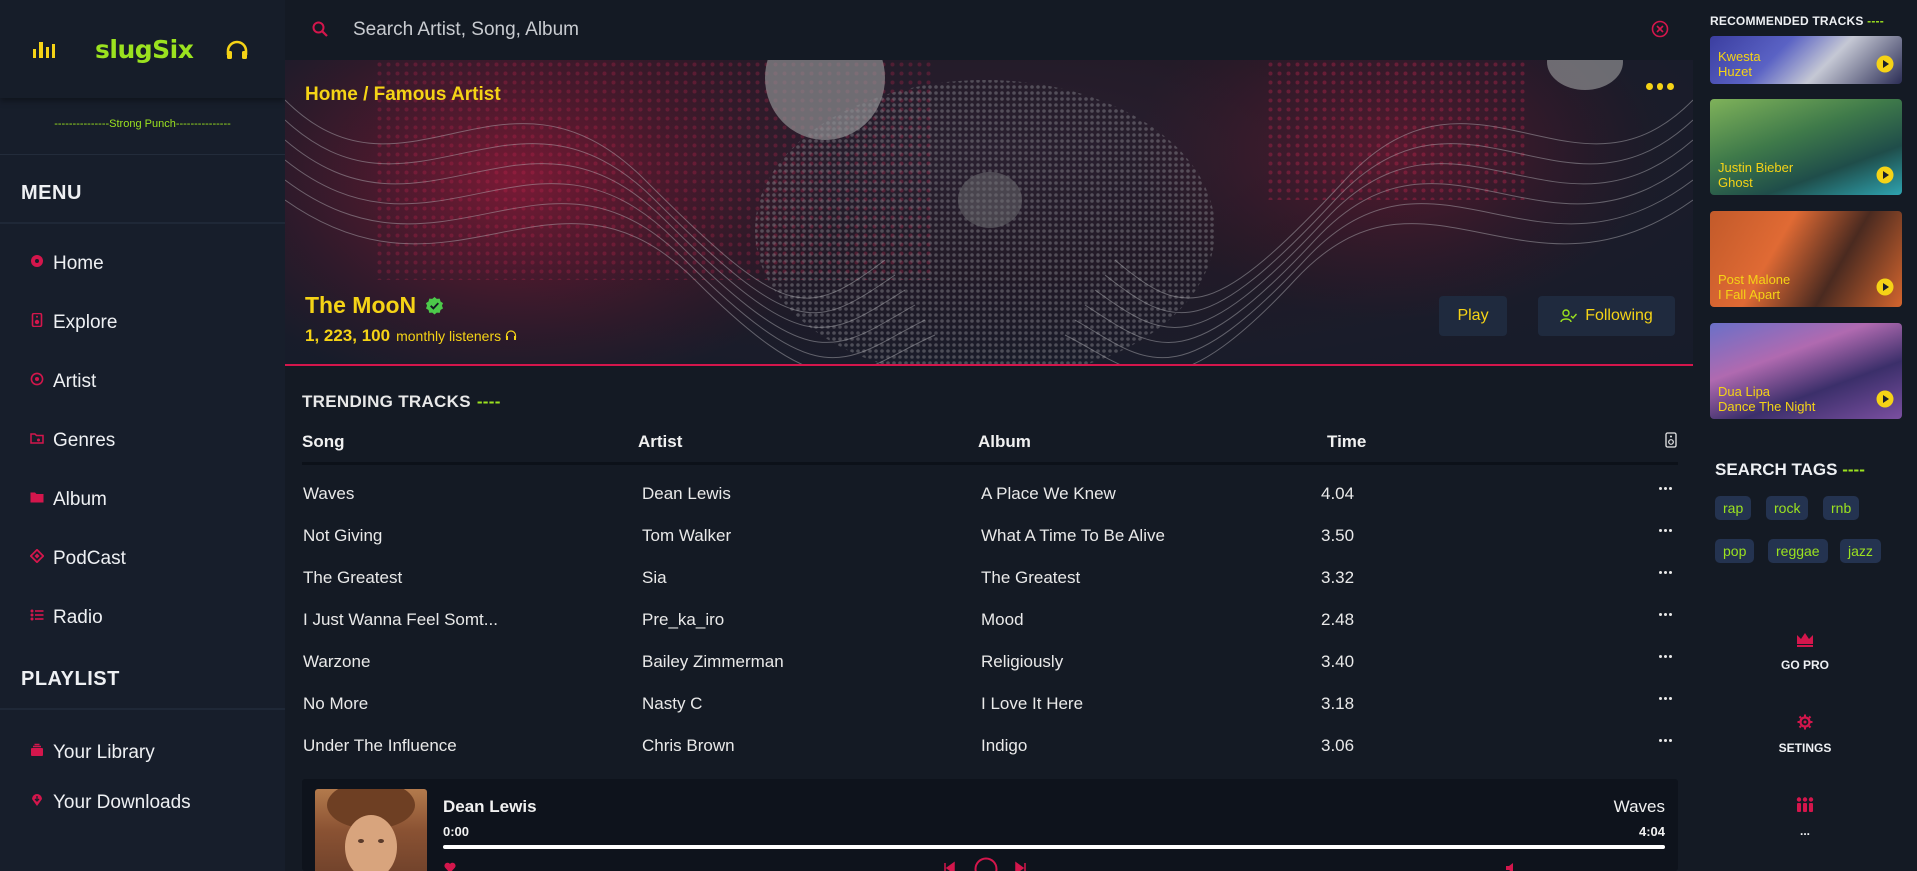  I want to click on title-dash: ----, so click(1853, 469).